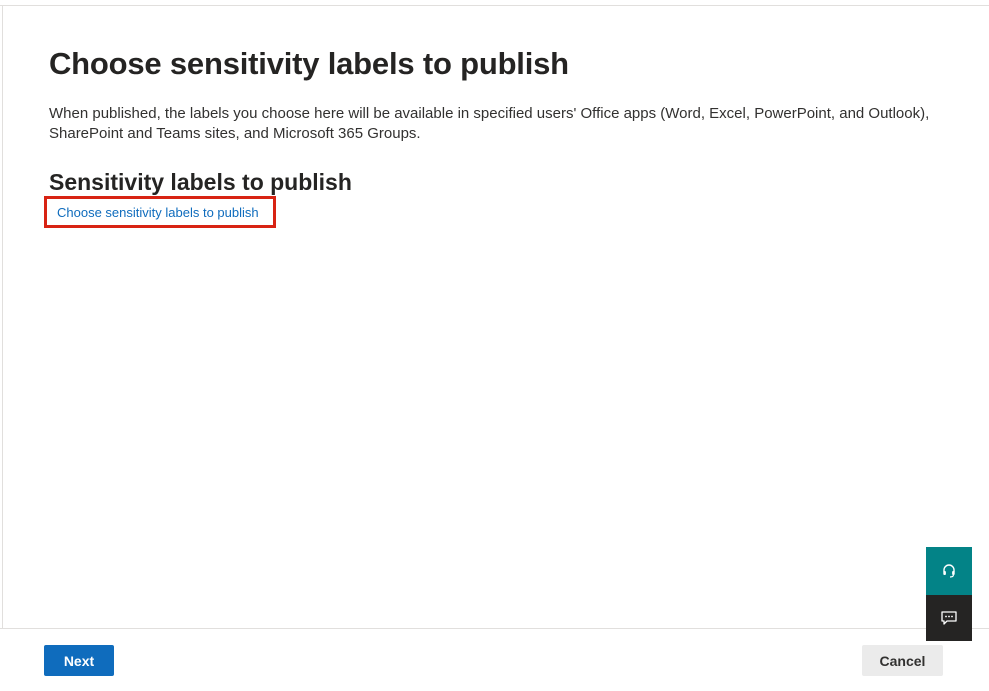  I want to click on page-title: Choose sensitivity labels to publish, so click(309, 63).